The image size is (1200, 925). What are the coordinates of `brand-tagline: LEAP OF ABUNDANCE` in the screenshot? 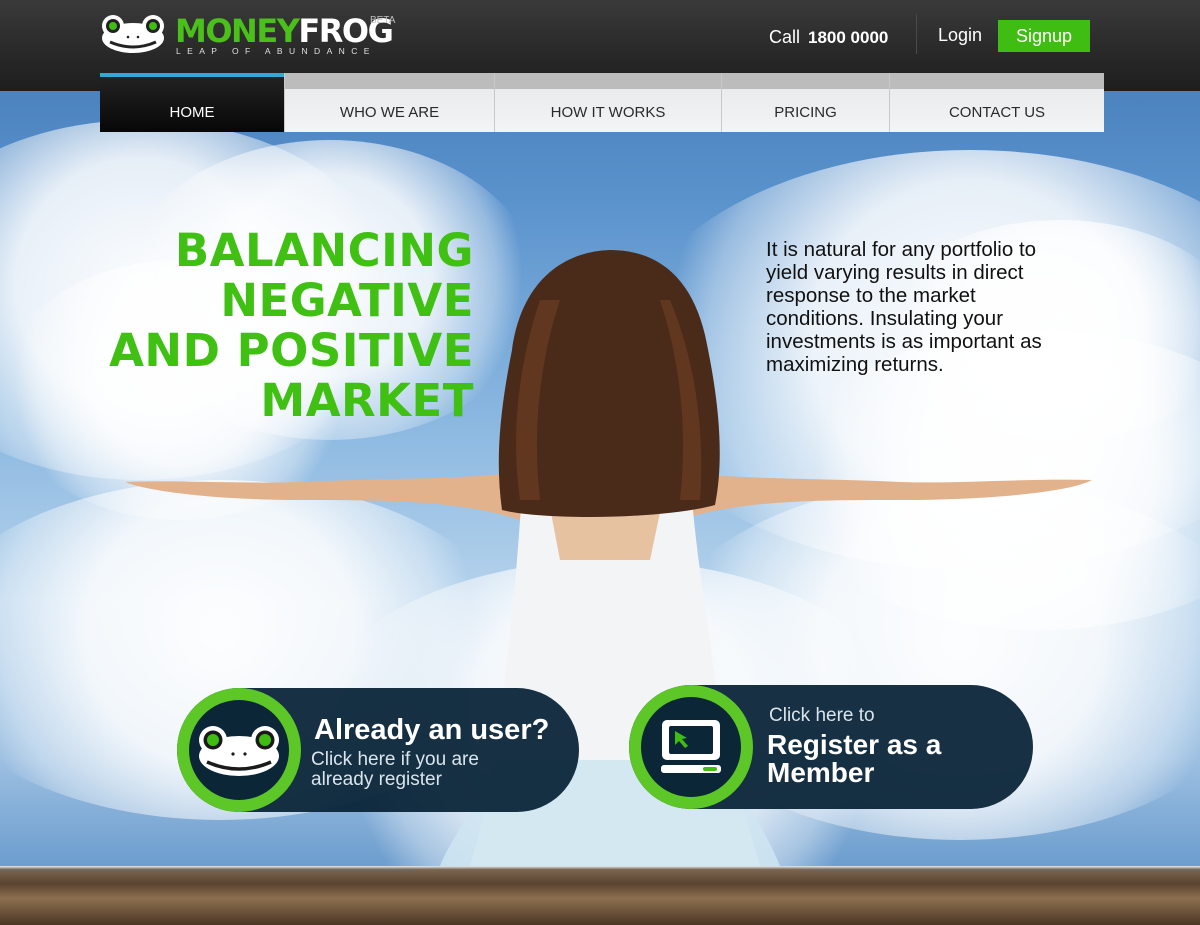 It's located at (276, 51).